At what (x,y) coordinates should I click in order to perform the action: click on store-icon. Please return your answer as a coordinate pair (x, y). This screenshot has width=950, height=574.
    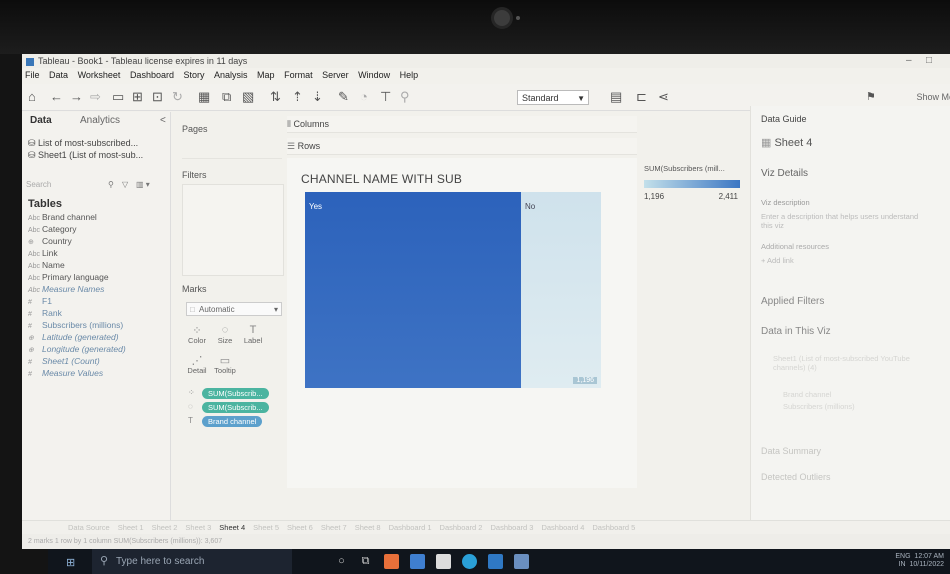
    Looking at the image, I should click on (443, 561).